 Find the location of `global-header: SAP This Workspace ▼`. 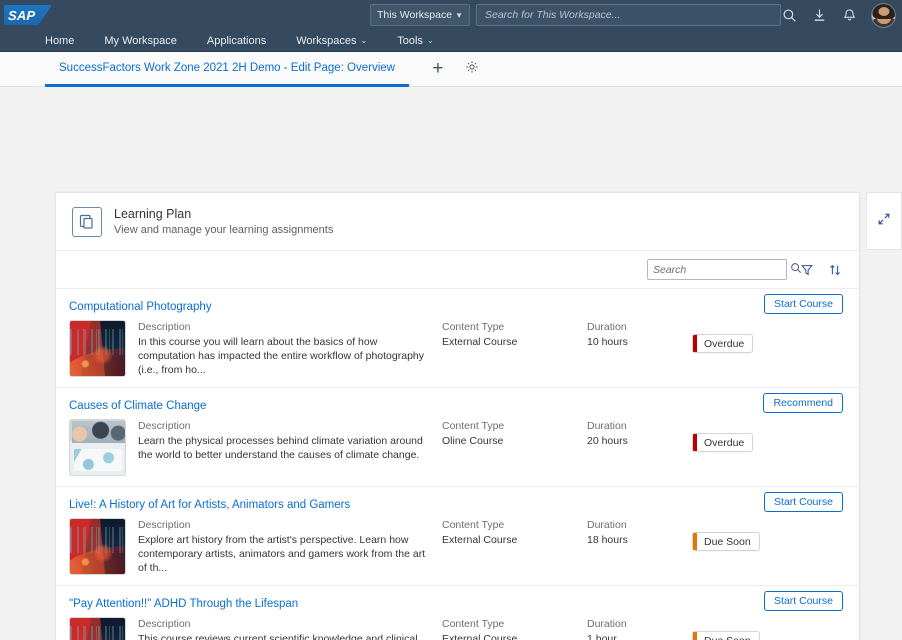

global-header: SAP This Workspace ▼ is located at coordinates (451, 15).